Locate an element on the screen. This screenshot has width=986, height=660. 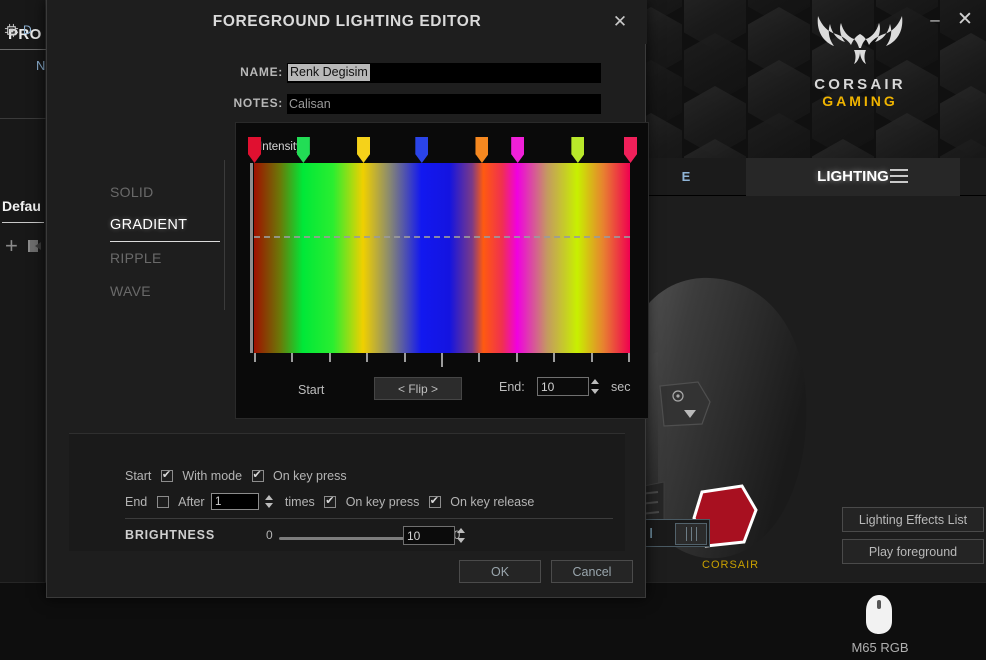
effect-mode-tabs: SOLID GRADIENT RIPPLE WAVE is located at coordinates (165, 242).